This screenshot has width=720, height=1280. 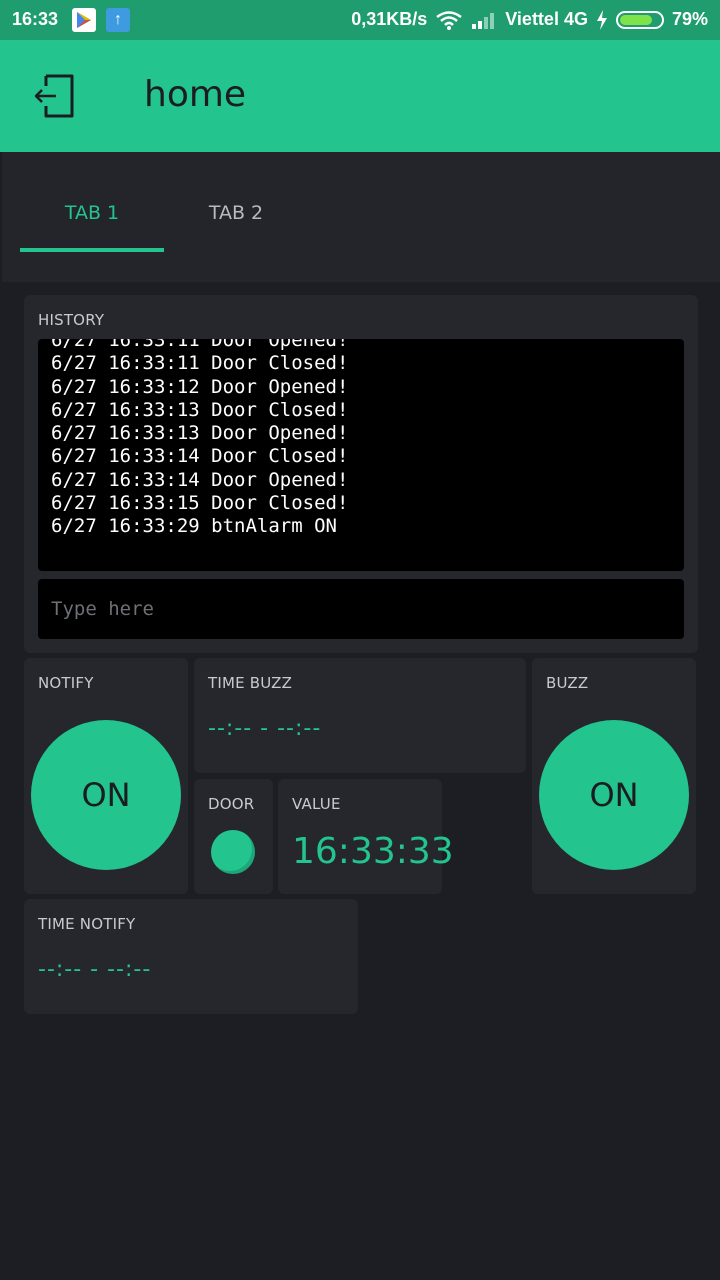 I want to click on buzz-button: ON, so click(x=614, y=795).